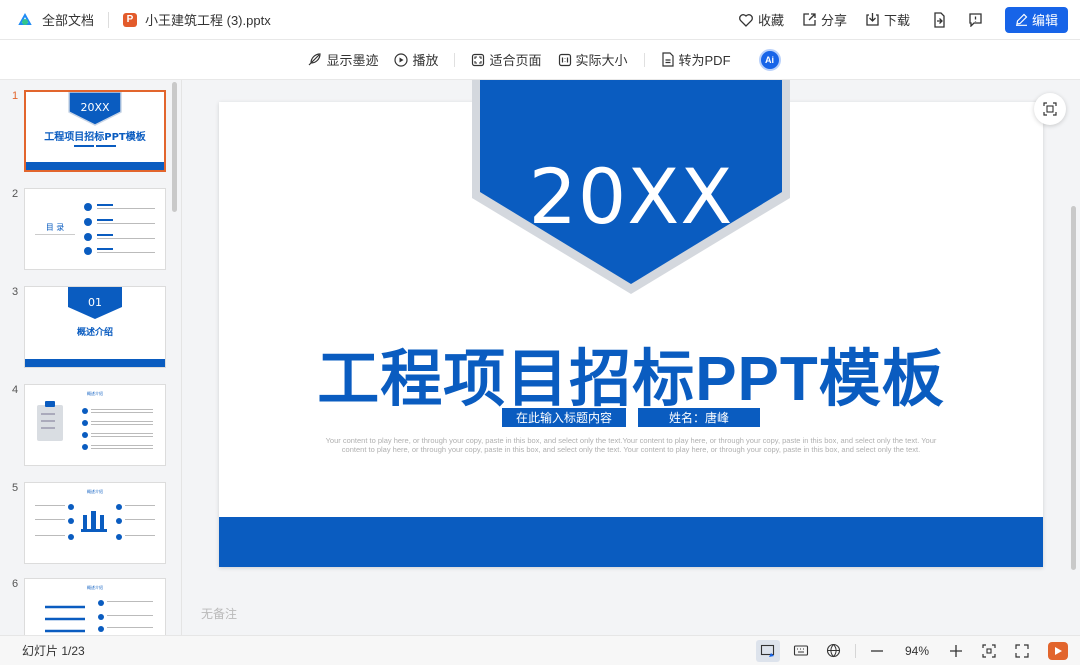 This screenshot has height=665, width=1080. I want to click on thumbnail-row: 4 概述介绍, so click(90, 426).